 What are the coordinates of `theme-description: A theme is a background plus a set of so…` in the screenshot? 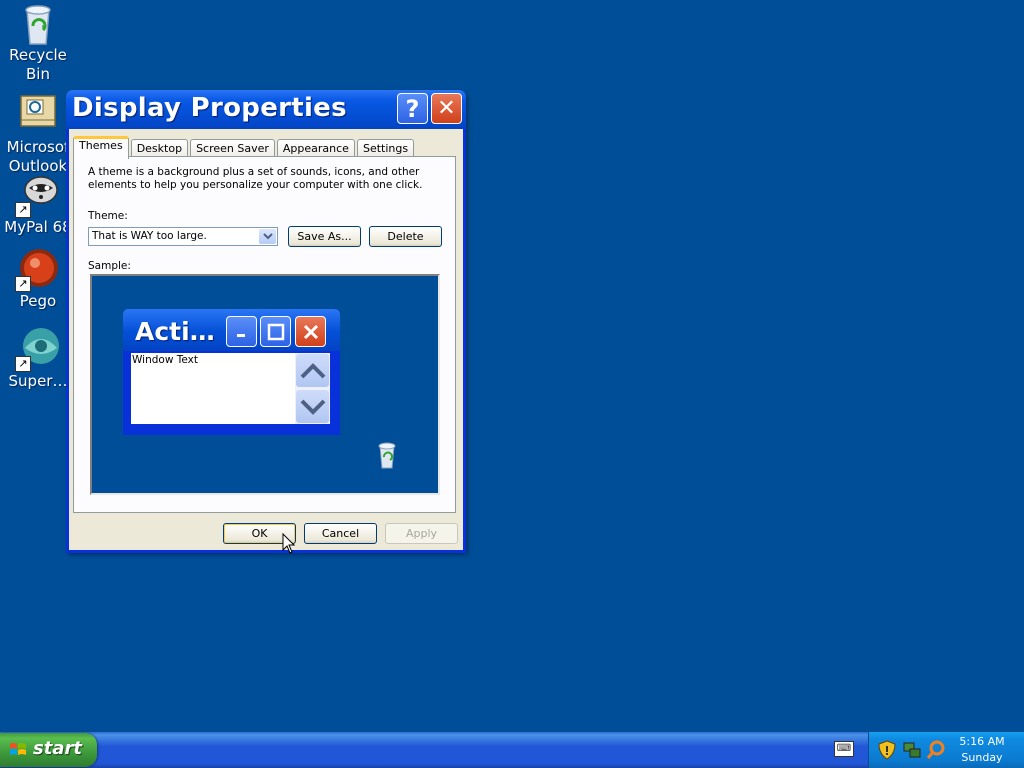 It's located at (255, 178).